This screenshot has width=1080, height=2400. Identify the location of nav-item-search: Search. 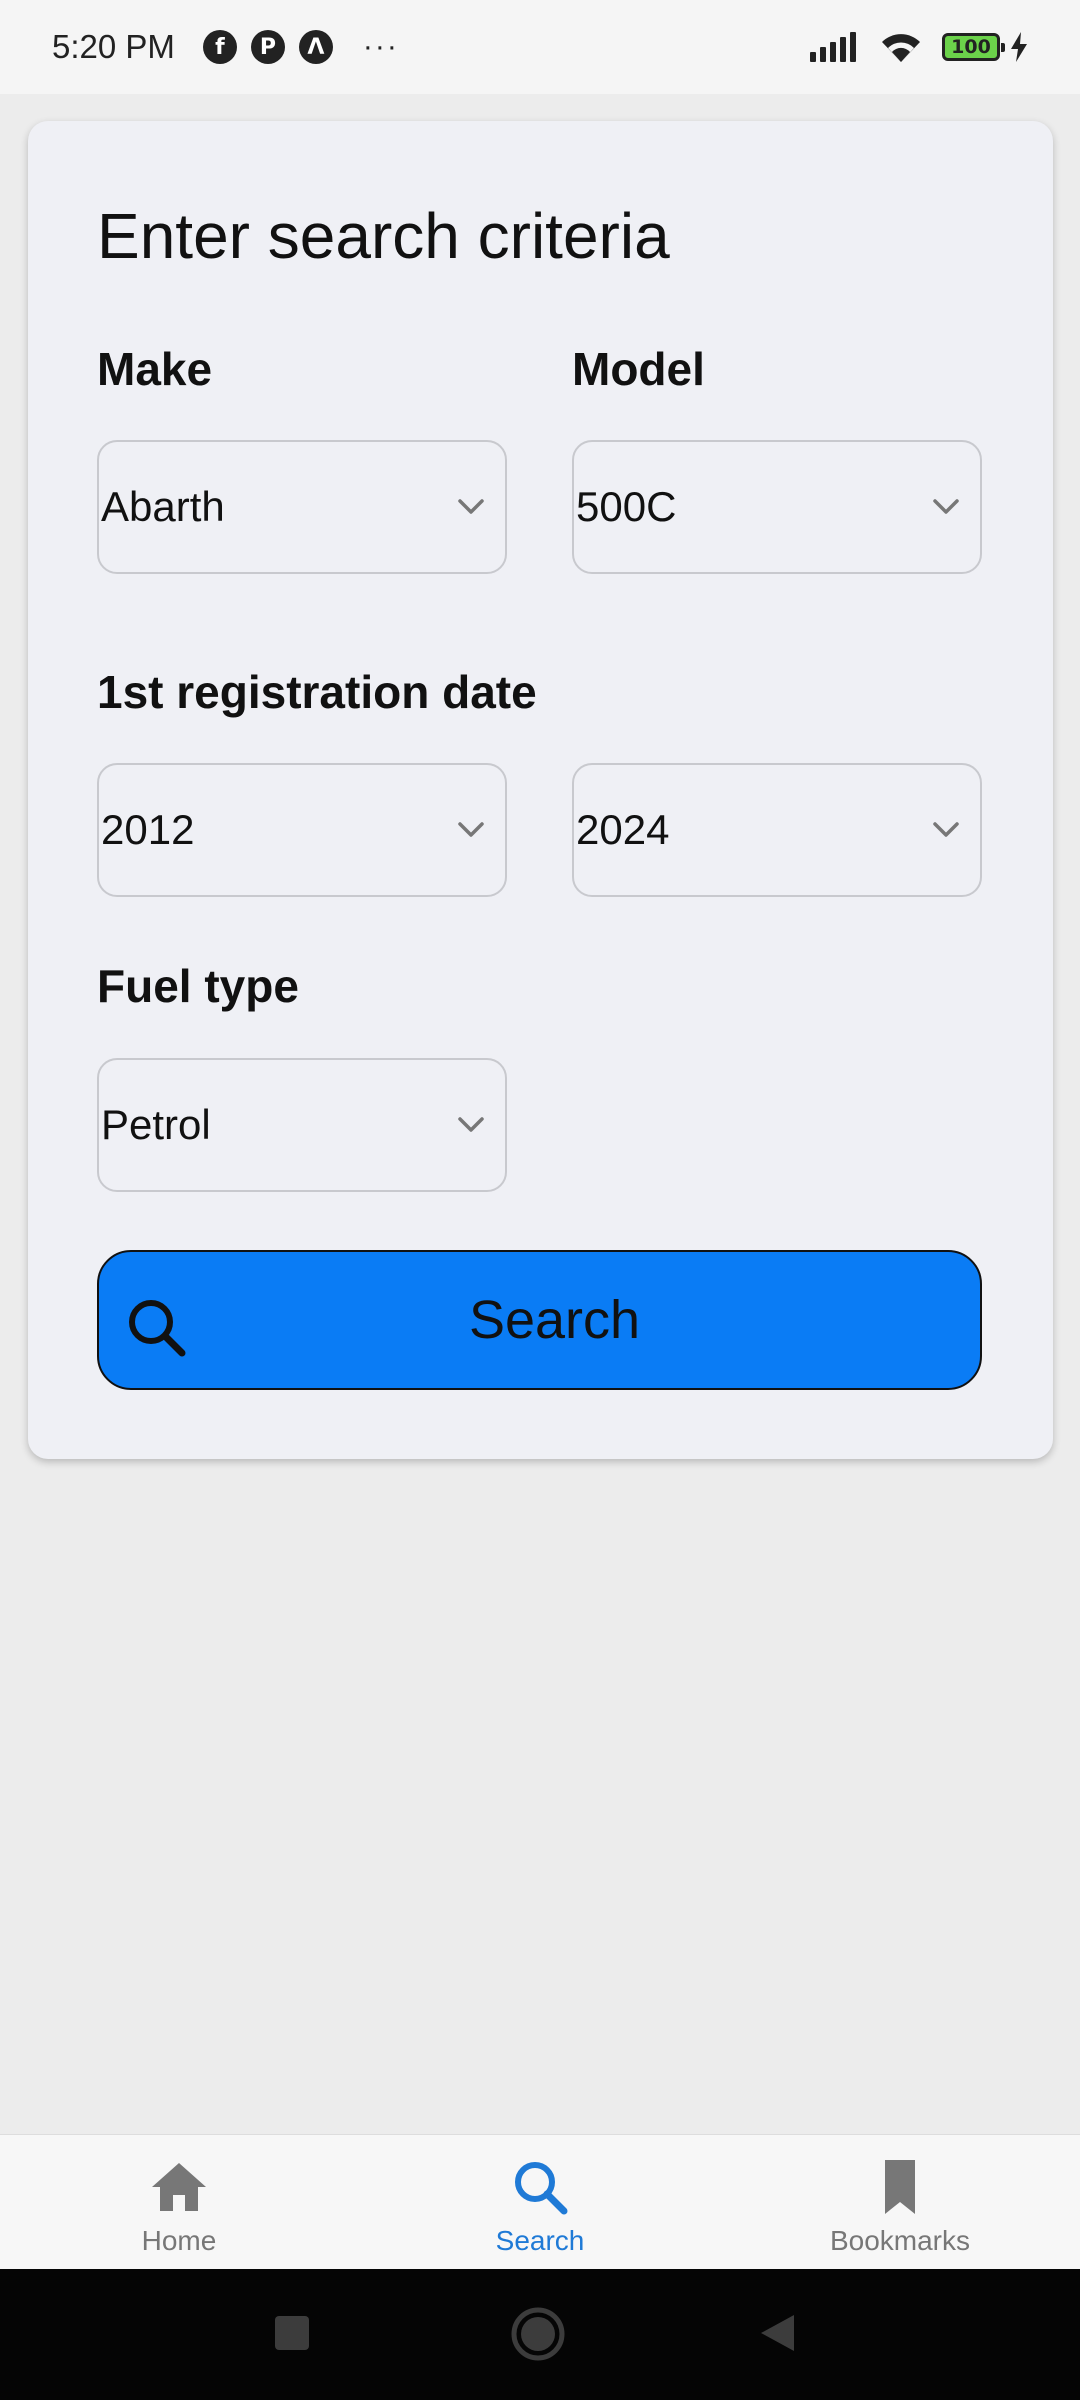
(540, 2202).